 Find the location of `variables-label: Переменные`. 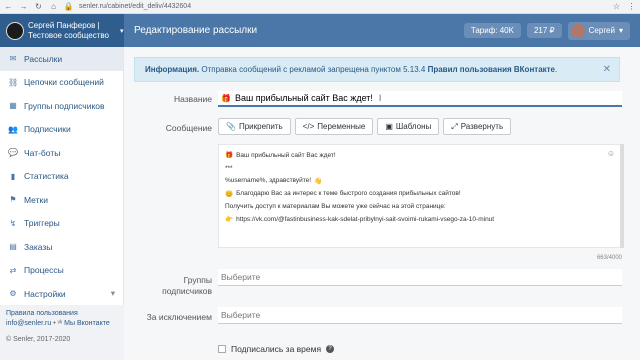

variables-label: Переменные is located at coordinates (341, 126).